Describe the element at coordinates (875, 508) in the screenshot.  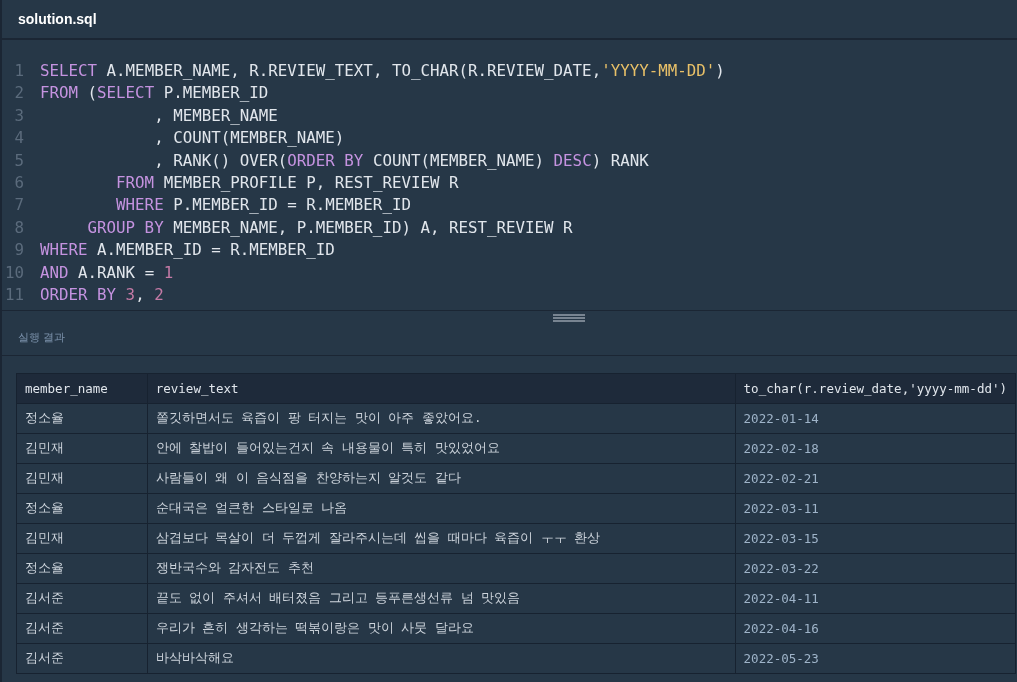
I see `table-cell: 2022-03-11` at that location.